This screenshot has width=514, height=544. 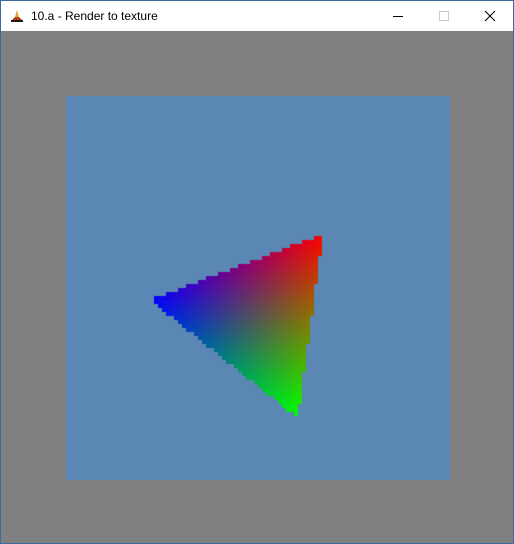 I want to click on close-button, so click(x=490, y=16).